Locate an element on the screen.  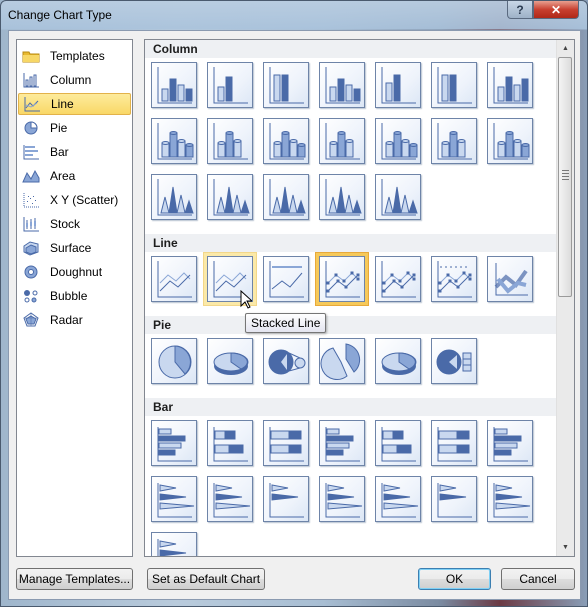
column-chart-icon is located at coordinates (31, 80).